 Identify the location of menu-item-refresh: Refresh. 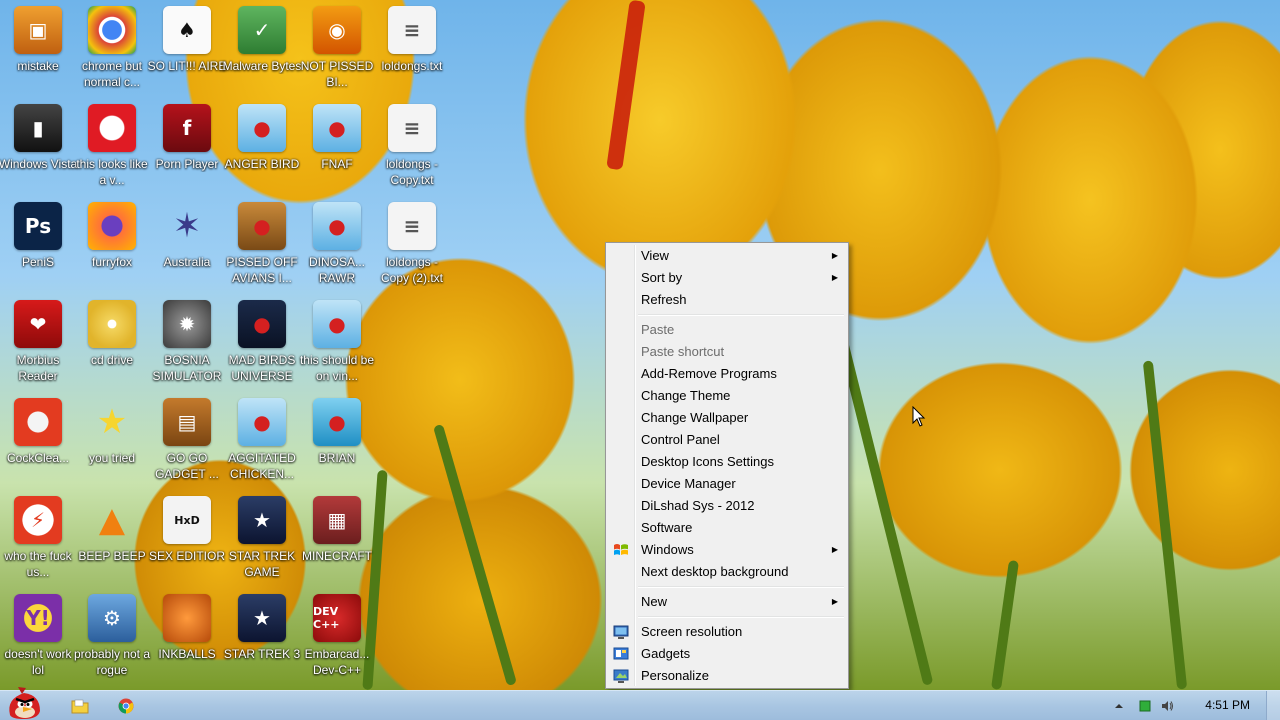
(727, 300).